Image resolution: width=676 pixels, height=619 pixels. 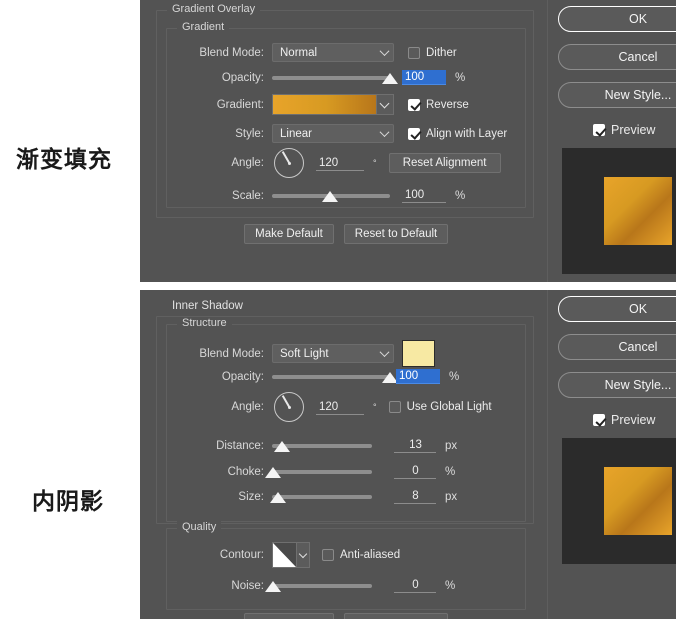 What do you see at coordinates (247, 585) in the screenshot?
I see `noise-label: Noise:` at bounding box center [247, 585].